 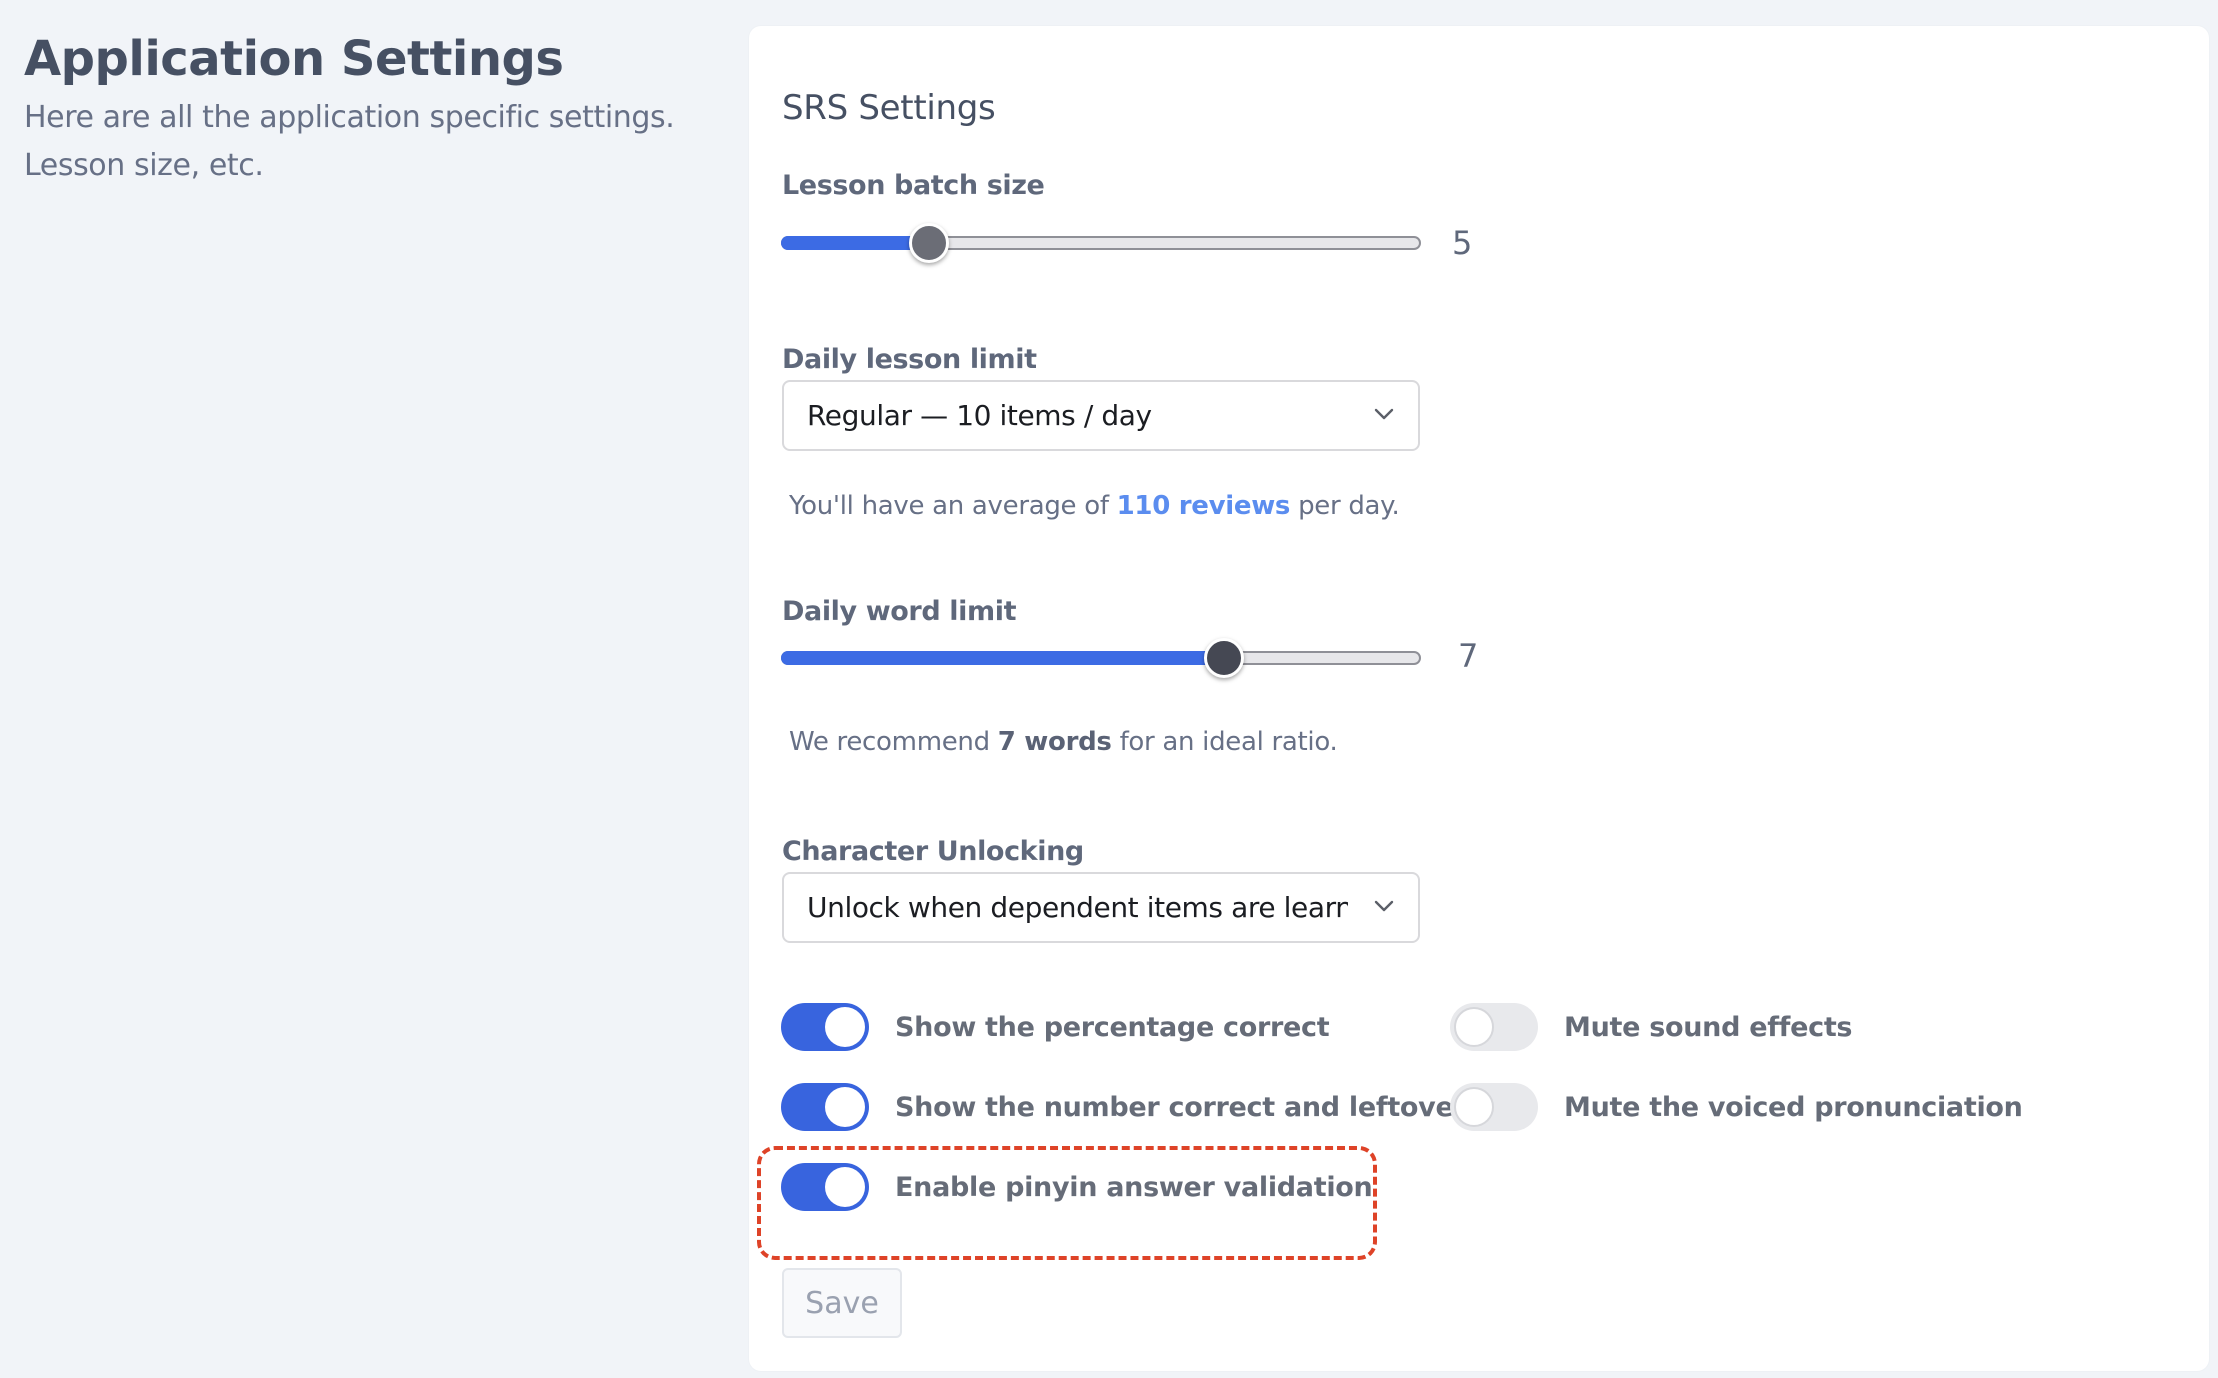 I want to click on mute-sound-toggle, so click(x=1494, y=1027).